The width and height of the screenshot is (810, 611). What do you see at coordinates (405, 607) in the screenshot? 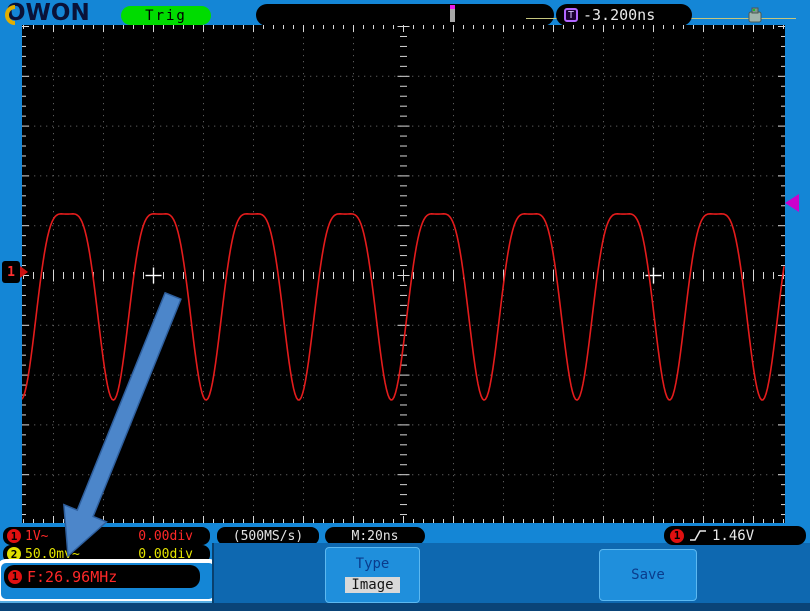
I see `bottom-frame-strip` at bounding box center [405, 607].